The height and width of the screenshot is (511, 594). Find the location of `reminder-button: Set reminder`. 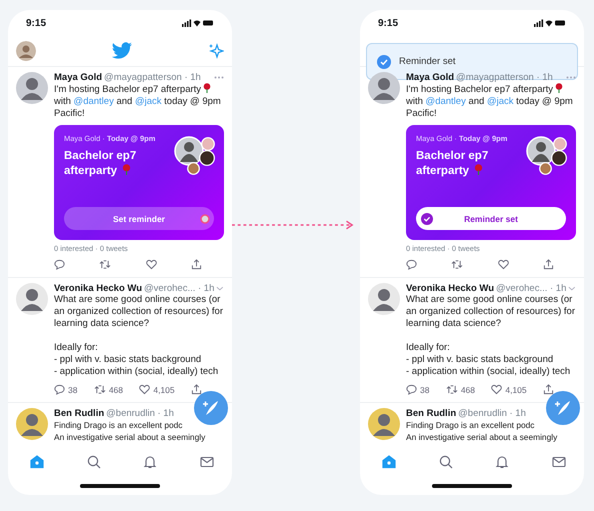

reminder-button: Set reminder is located at coordinates (139, 218).